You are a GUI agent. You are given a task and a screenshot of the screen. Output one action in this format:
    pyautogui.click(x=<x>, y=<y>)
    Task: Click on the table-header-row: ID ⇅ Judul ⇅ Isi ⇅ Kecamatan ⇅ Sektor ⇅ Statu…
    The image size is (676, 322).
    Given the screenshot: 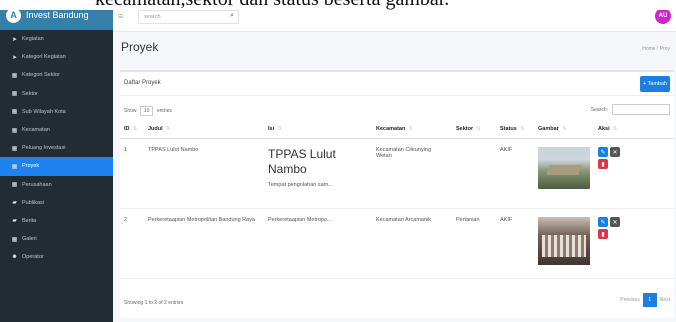 What is the action you would take?
    pyautogui.click(x=397, y=129)
    